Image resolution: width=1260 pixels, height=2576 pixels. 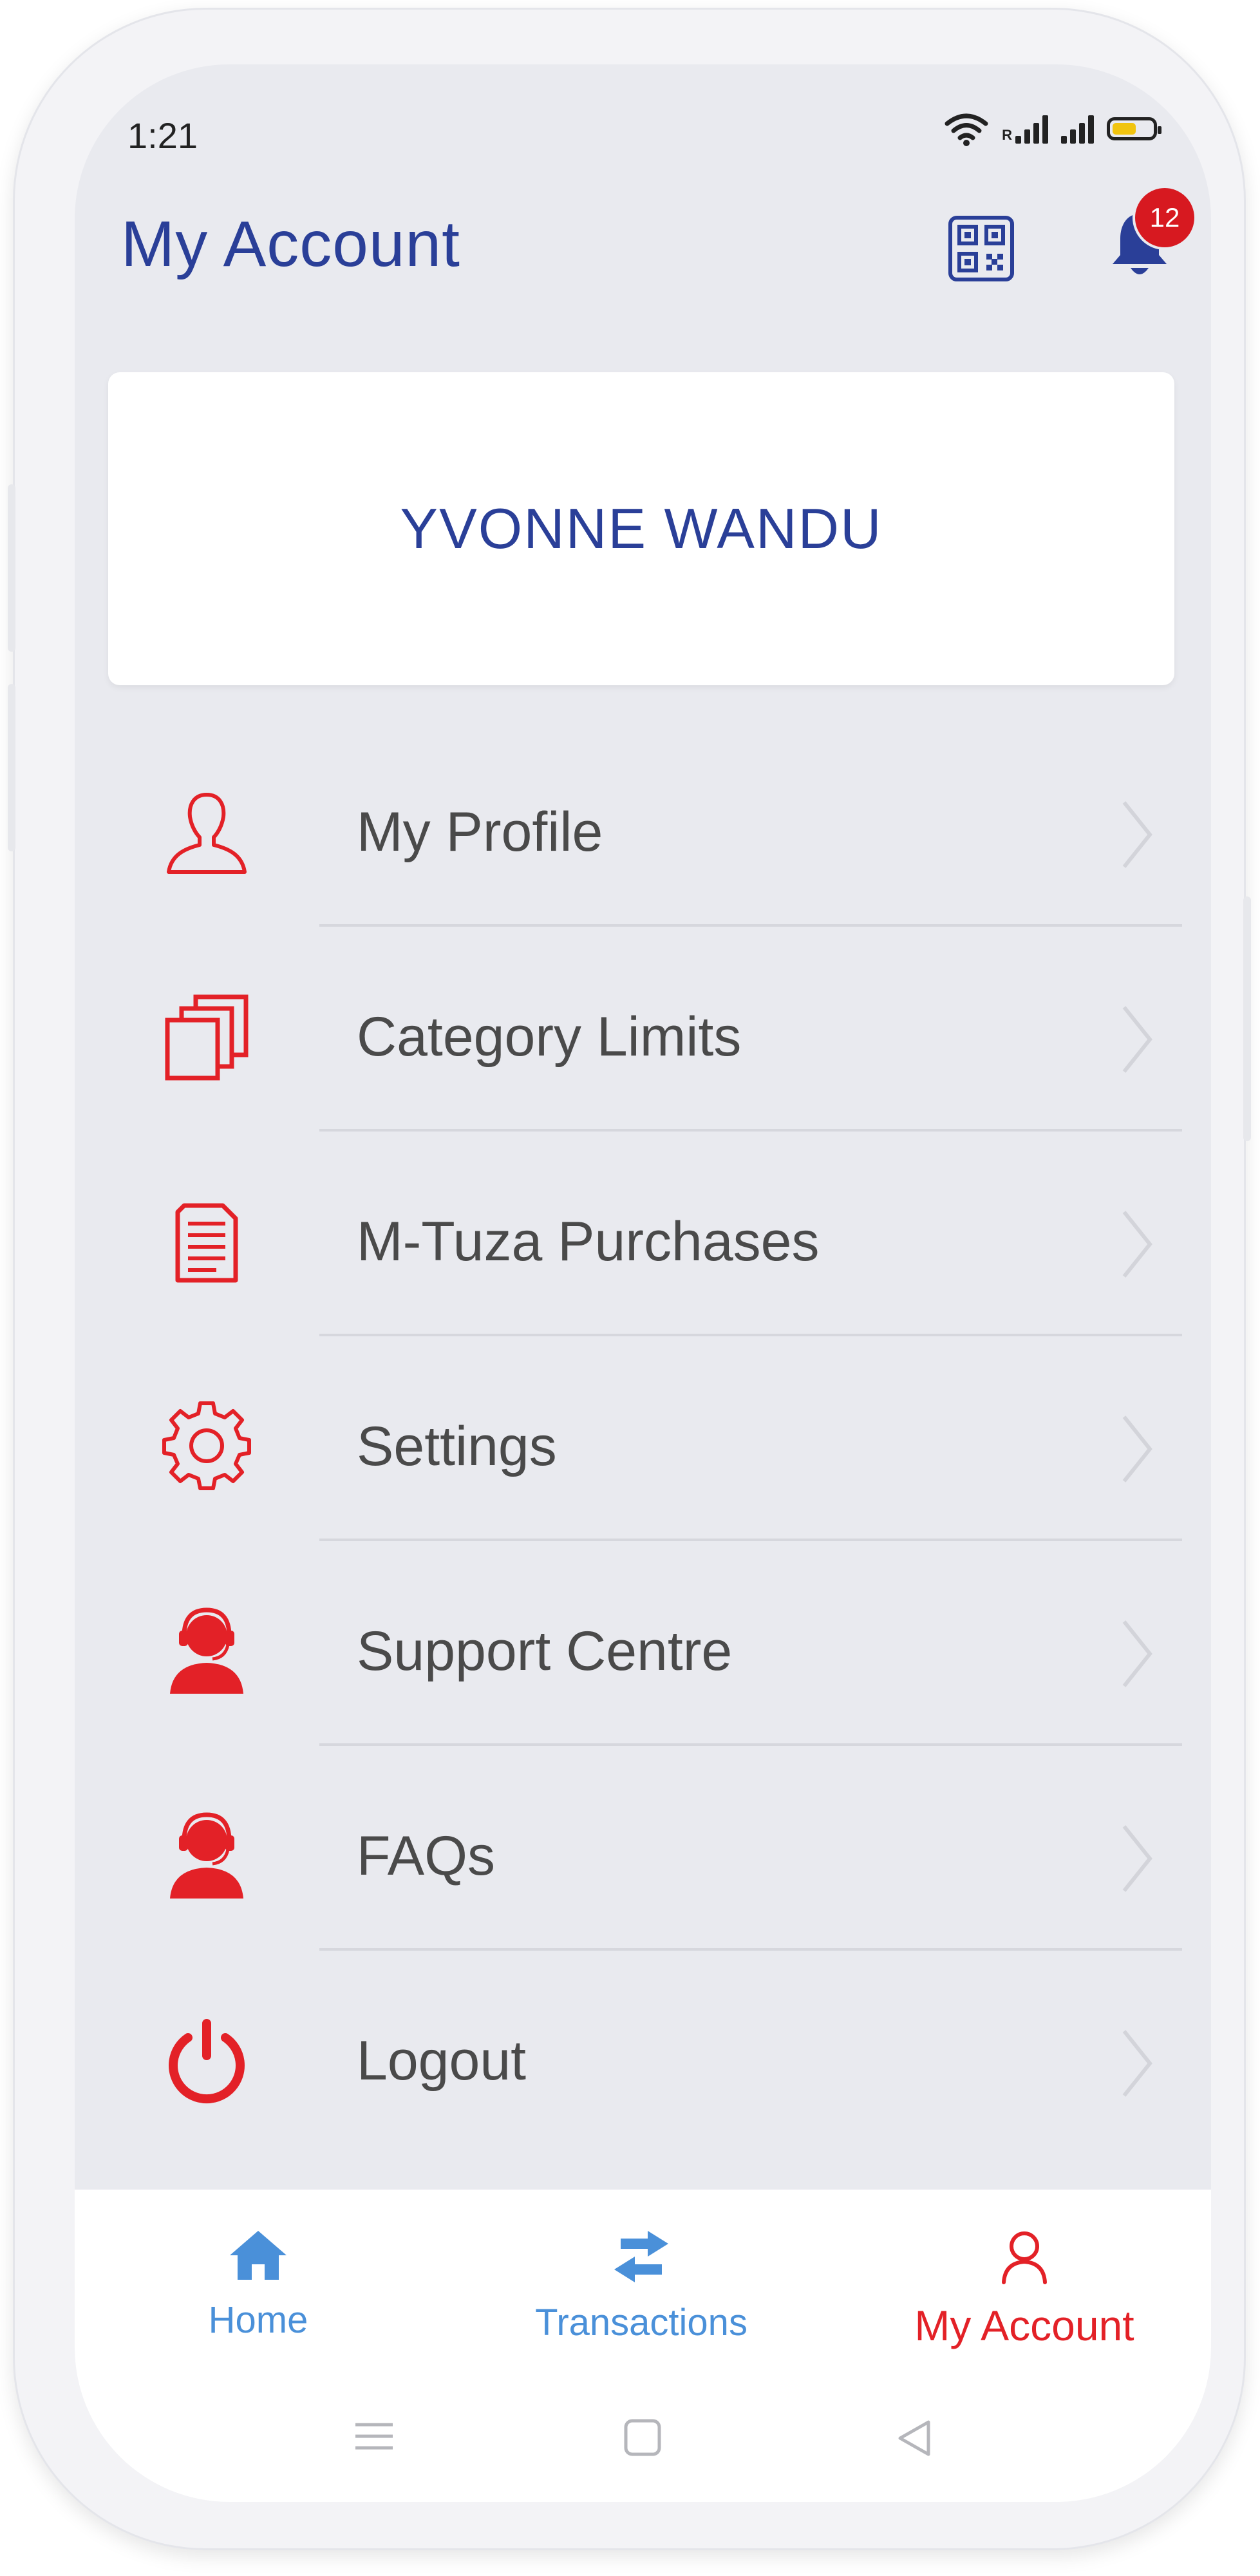 I want to click on menu-item-settings: Settings, so click(x=643, y=1438).